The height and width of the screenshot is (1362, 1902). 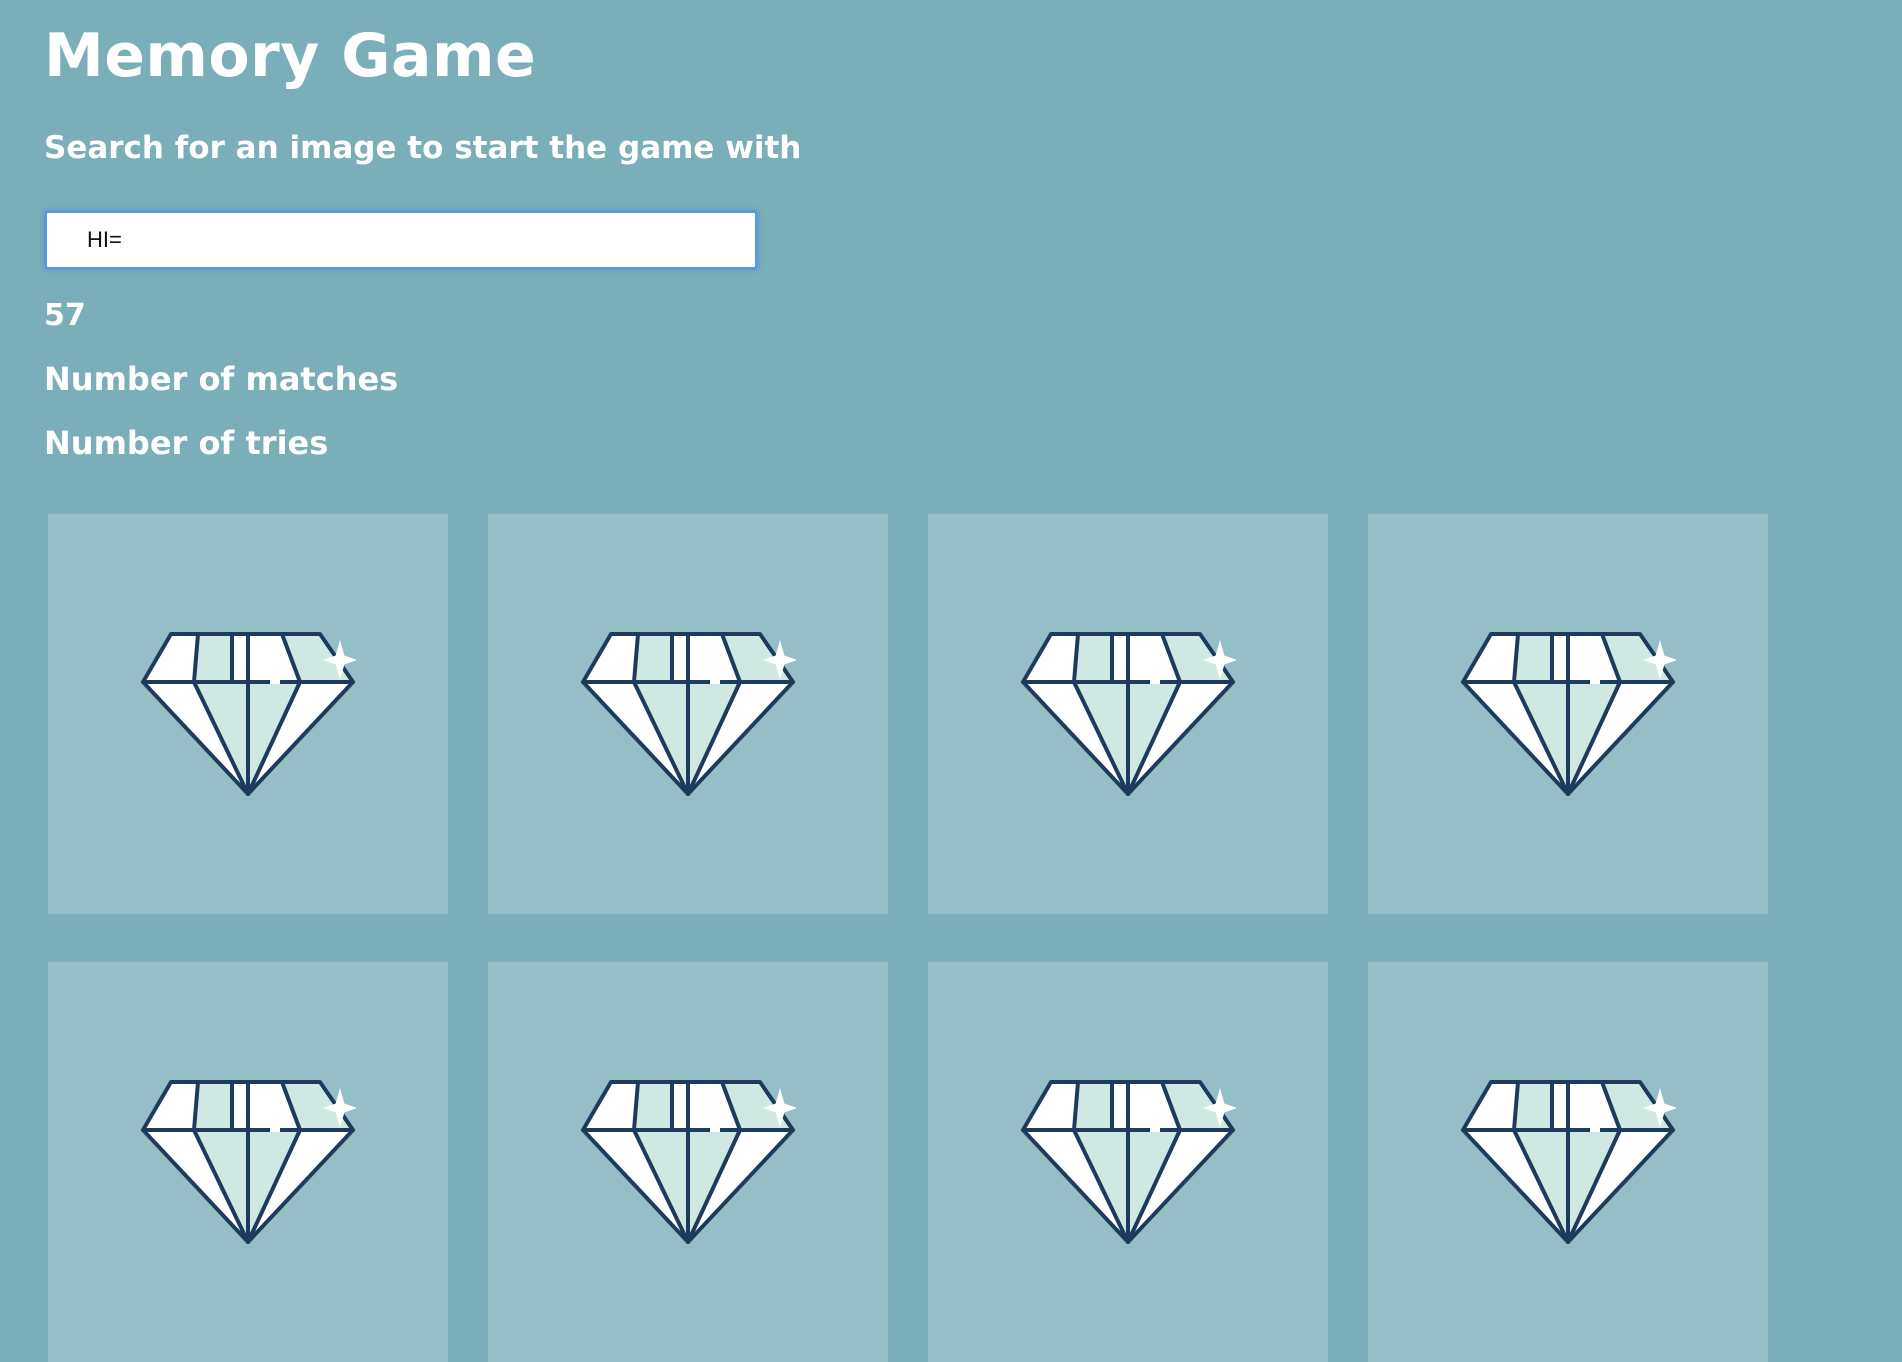 What do you see at coordinates (290, 56) in the screenshot?
I see `page-title: Memory Game` at bounding box center [290, 56].